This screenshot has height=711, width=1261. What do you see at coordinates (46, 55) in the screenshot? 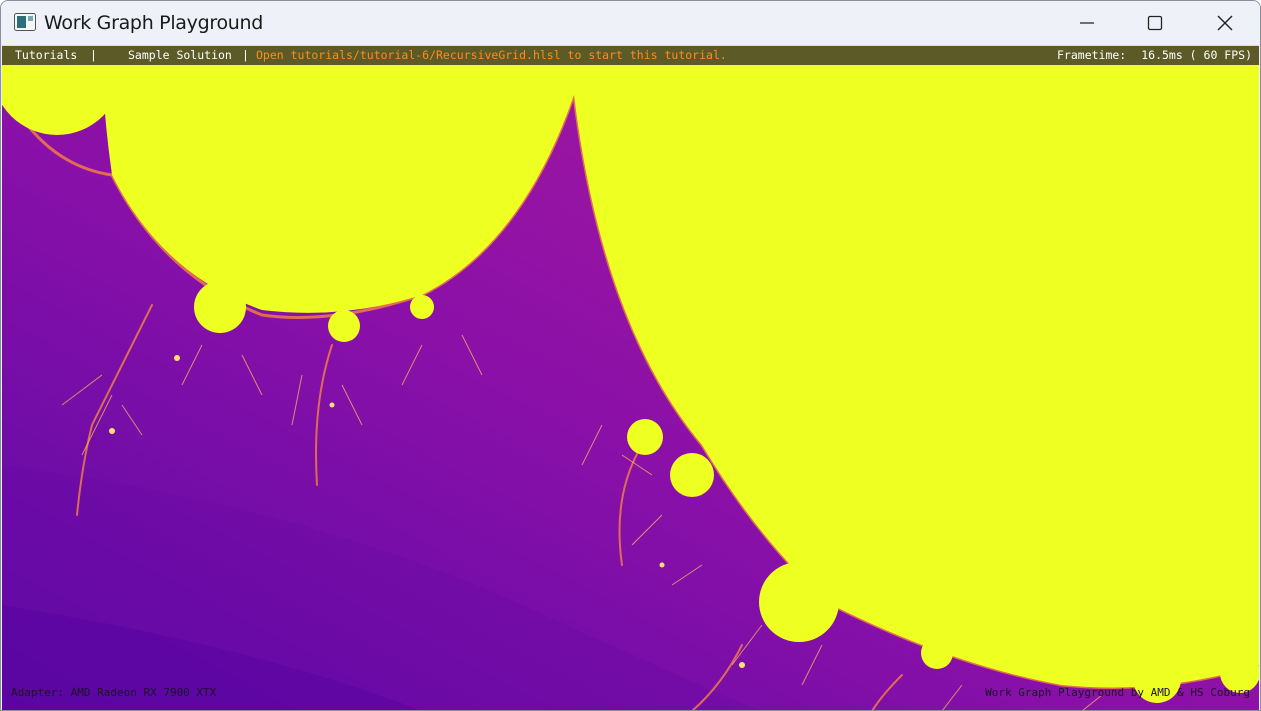
I see `menu-tutorials: Tutorials` at bounding box center [46, 55].